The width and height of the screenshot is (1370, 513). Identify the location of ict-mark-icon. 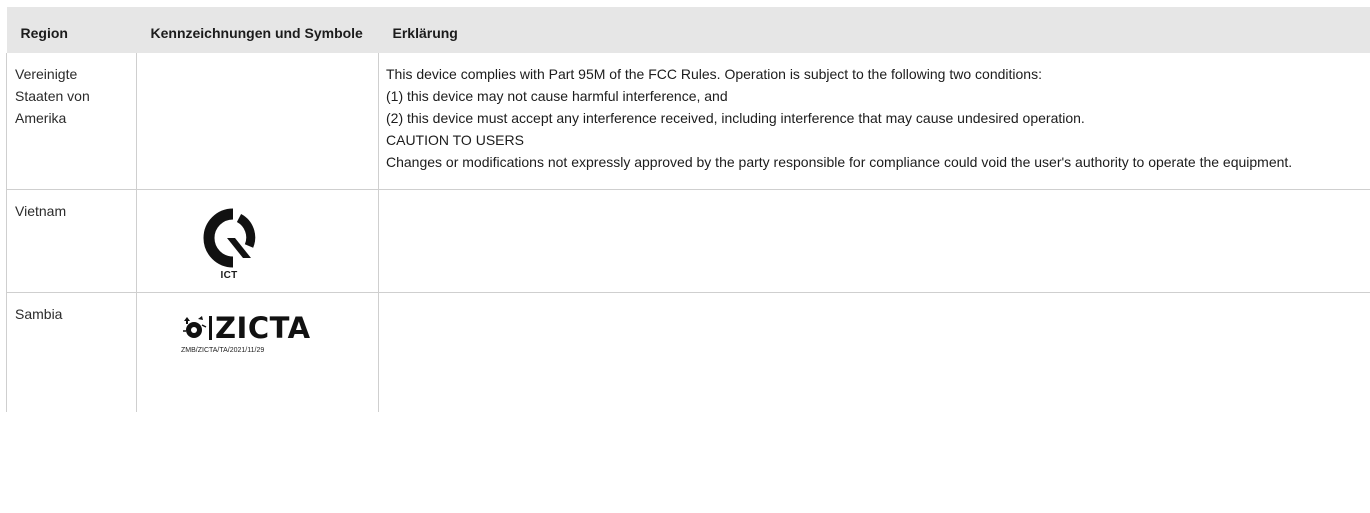
(229, 237).